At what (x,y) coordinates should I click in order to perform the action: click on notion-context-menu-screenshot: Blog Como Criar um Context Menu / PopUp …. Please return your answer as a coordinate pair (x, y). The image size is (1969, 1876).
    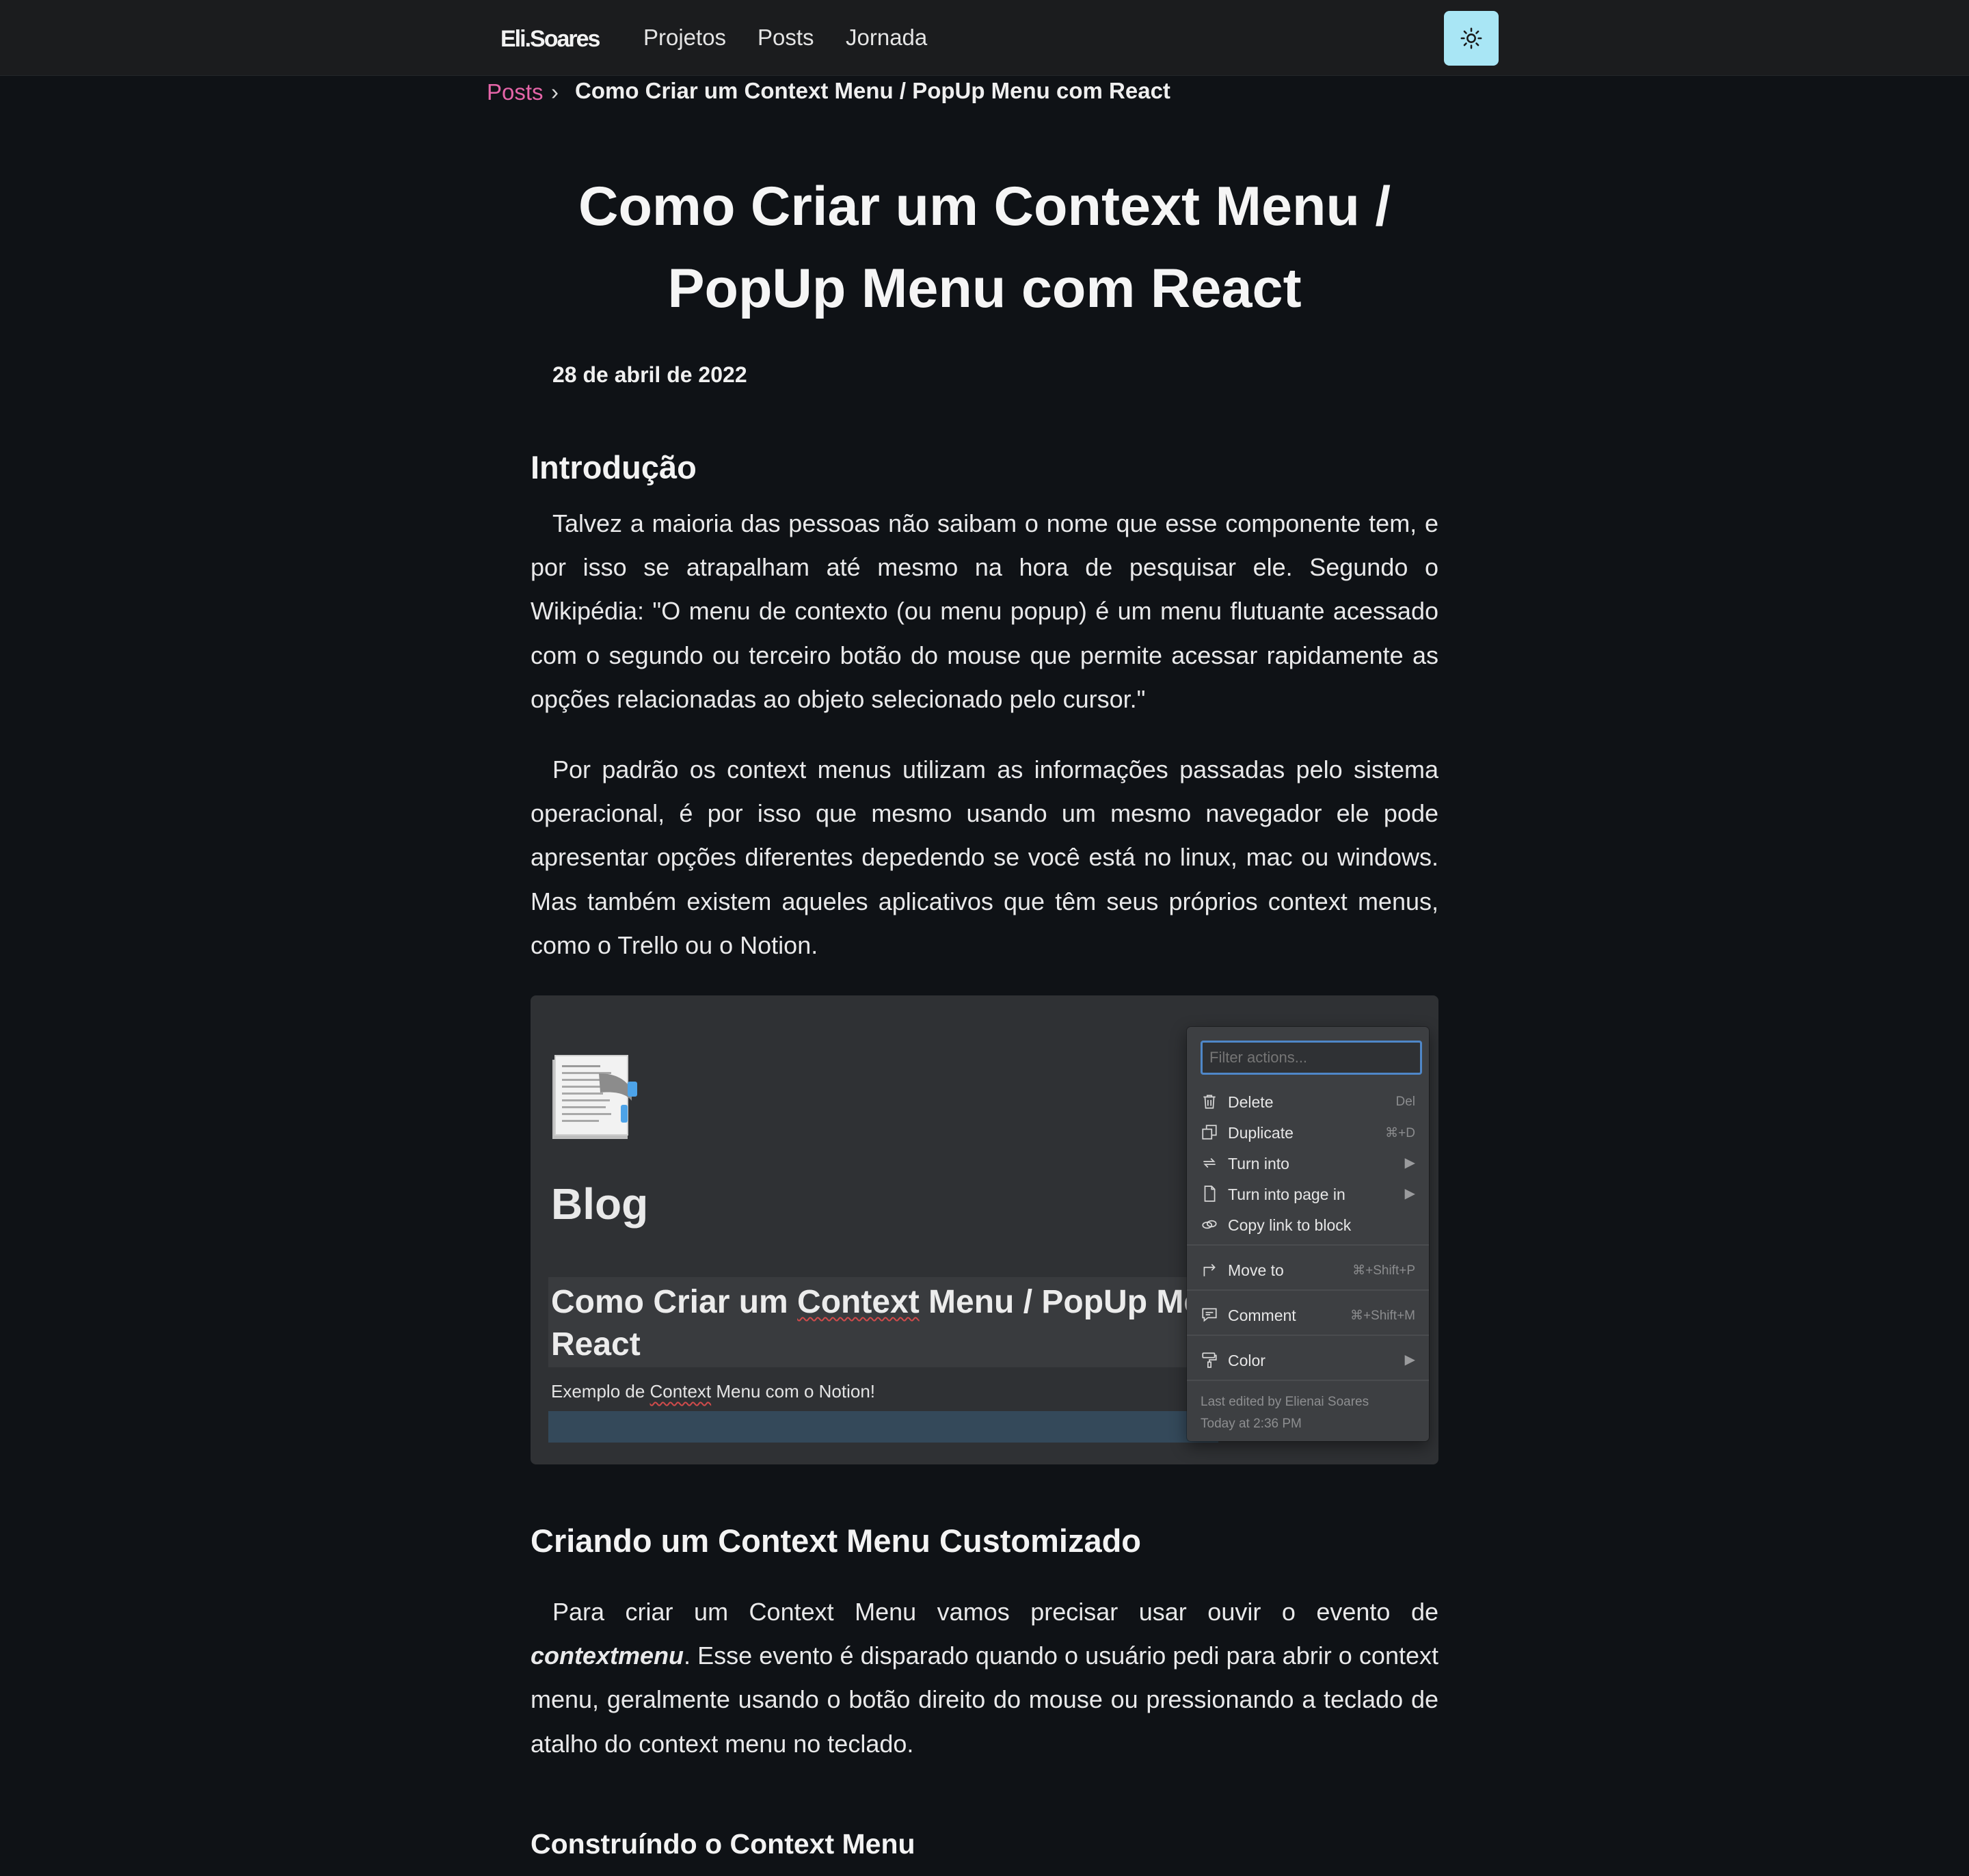
    Looking at the image, I should click on (984, 1229).